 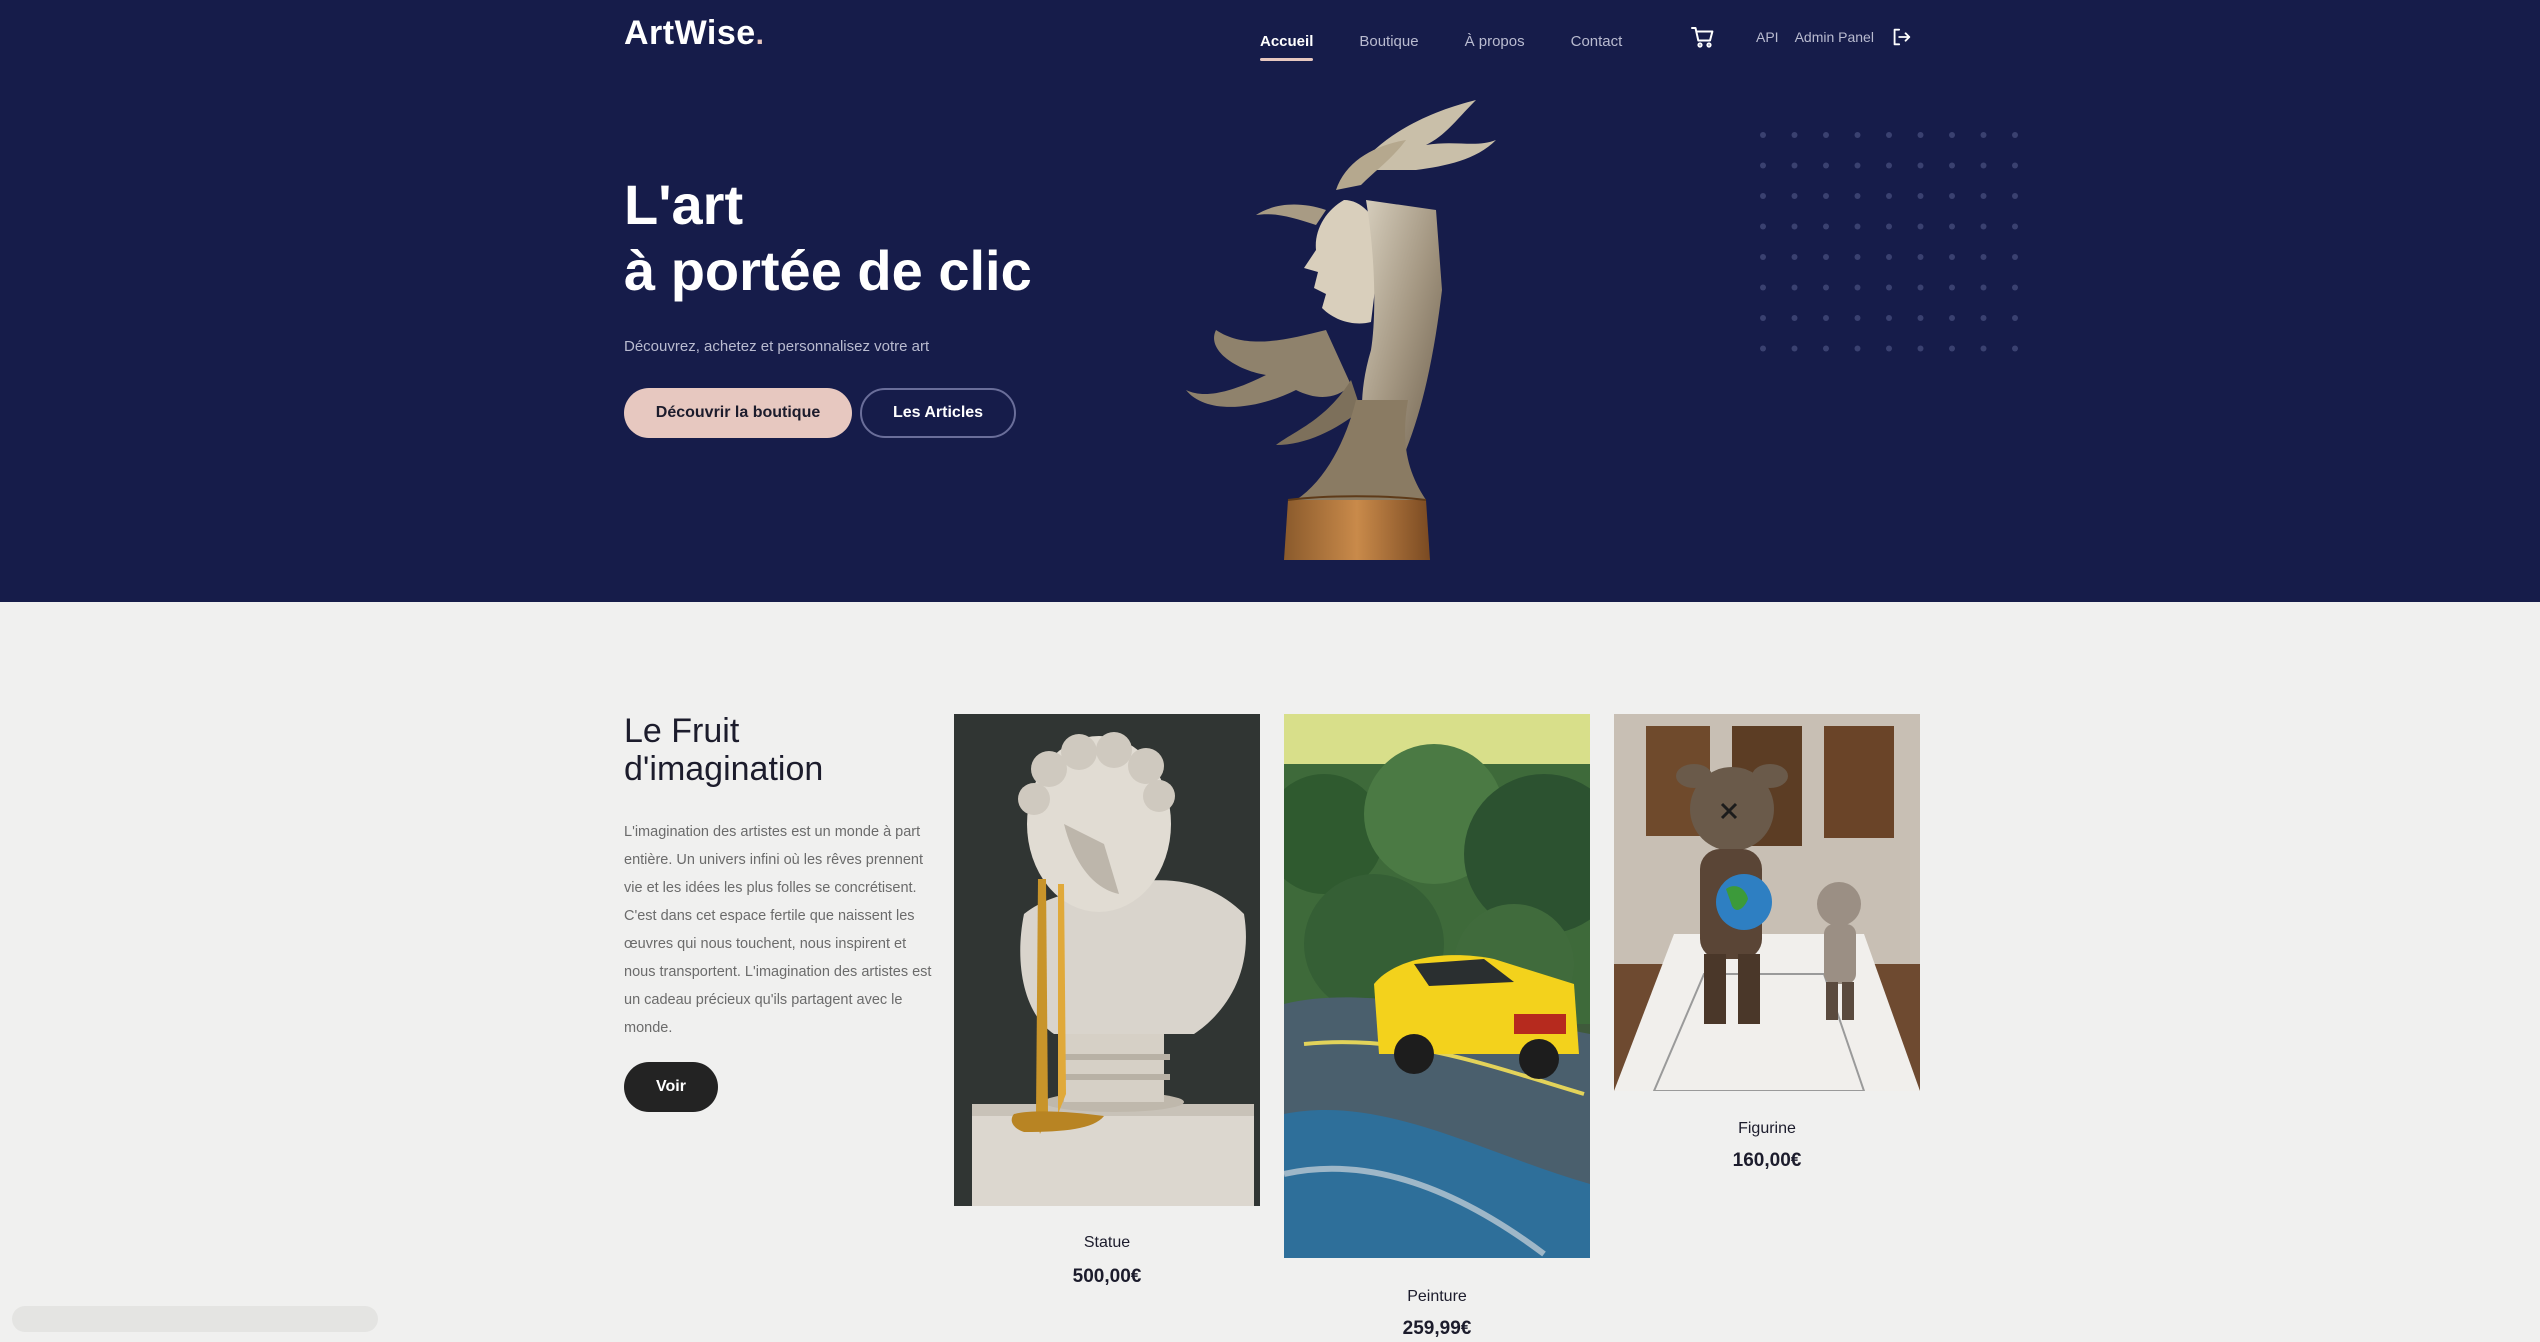 What do you see at coordinates (938, 413) in the screenshot?
I see `articles-button: Les Articles` at bounding box center [938, 413].